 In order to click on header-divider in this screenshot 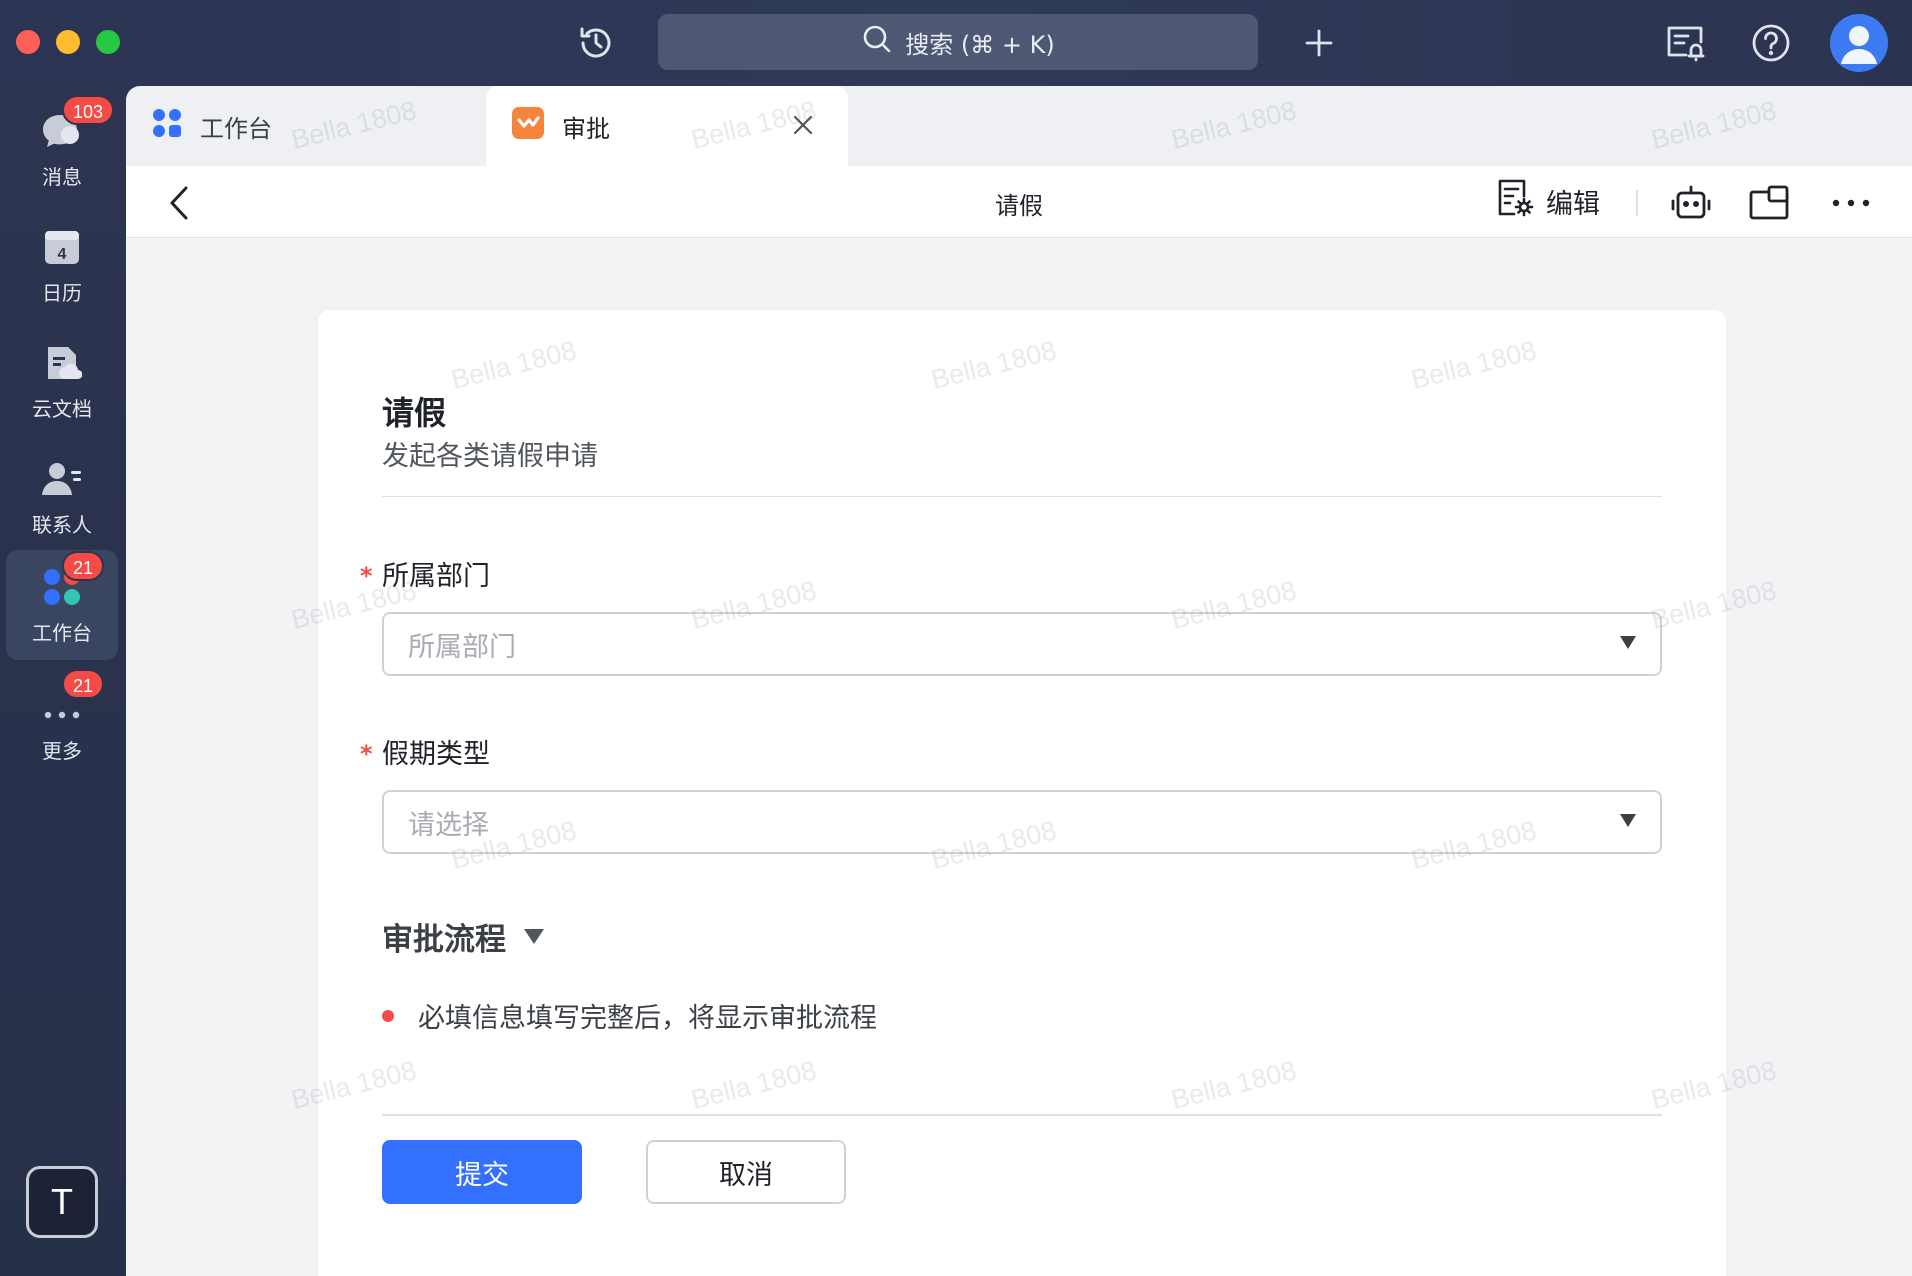, I will do `click(1637, 203)`.